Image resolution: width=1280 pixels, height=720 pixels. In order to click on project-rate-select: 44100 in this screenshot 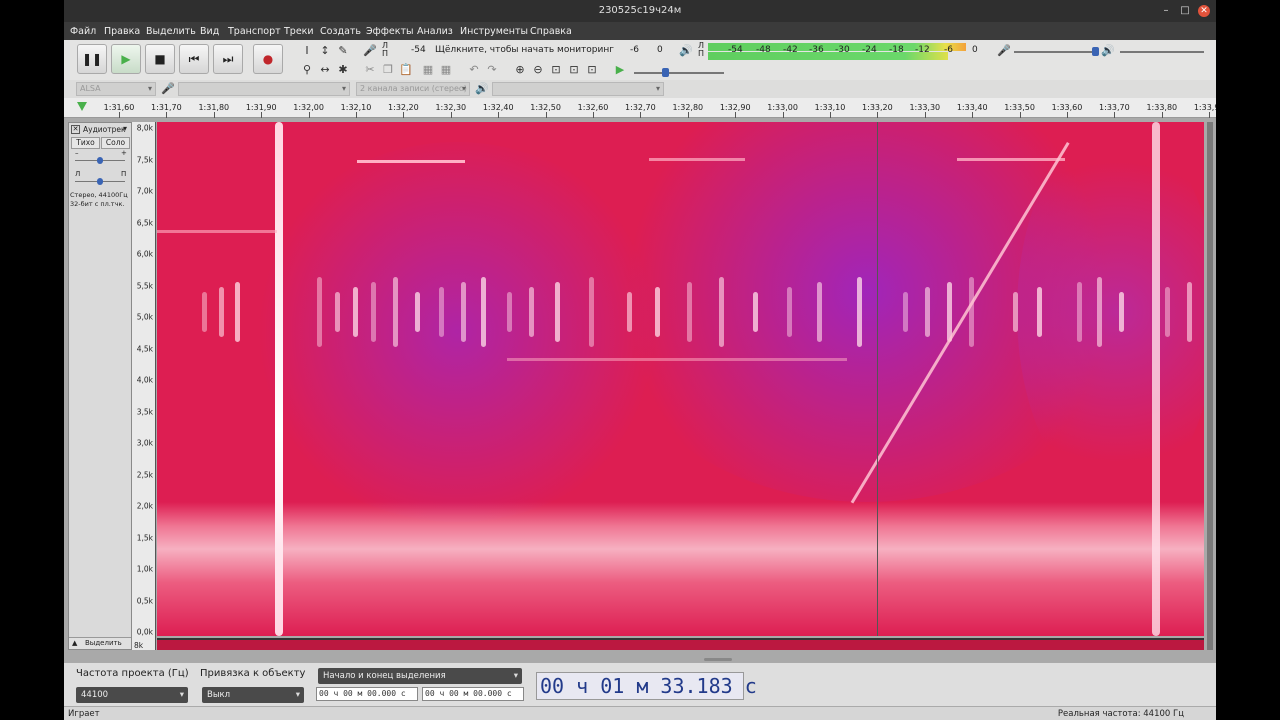, I will do `click(132, 695)`.